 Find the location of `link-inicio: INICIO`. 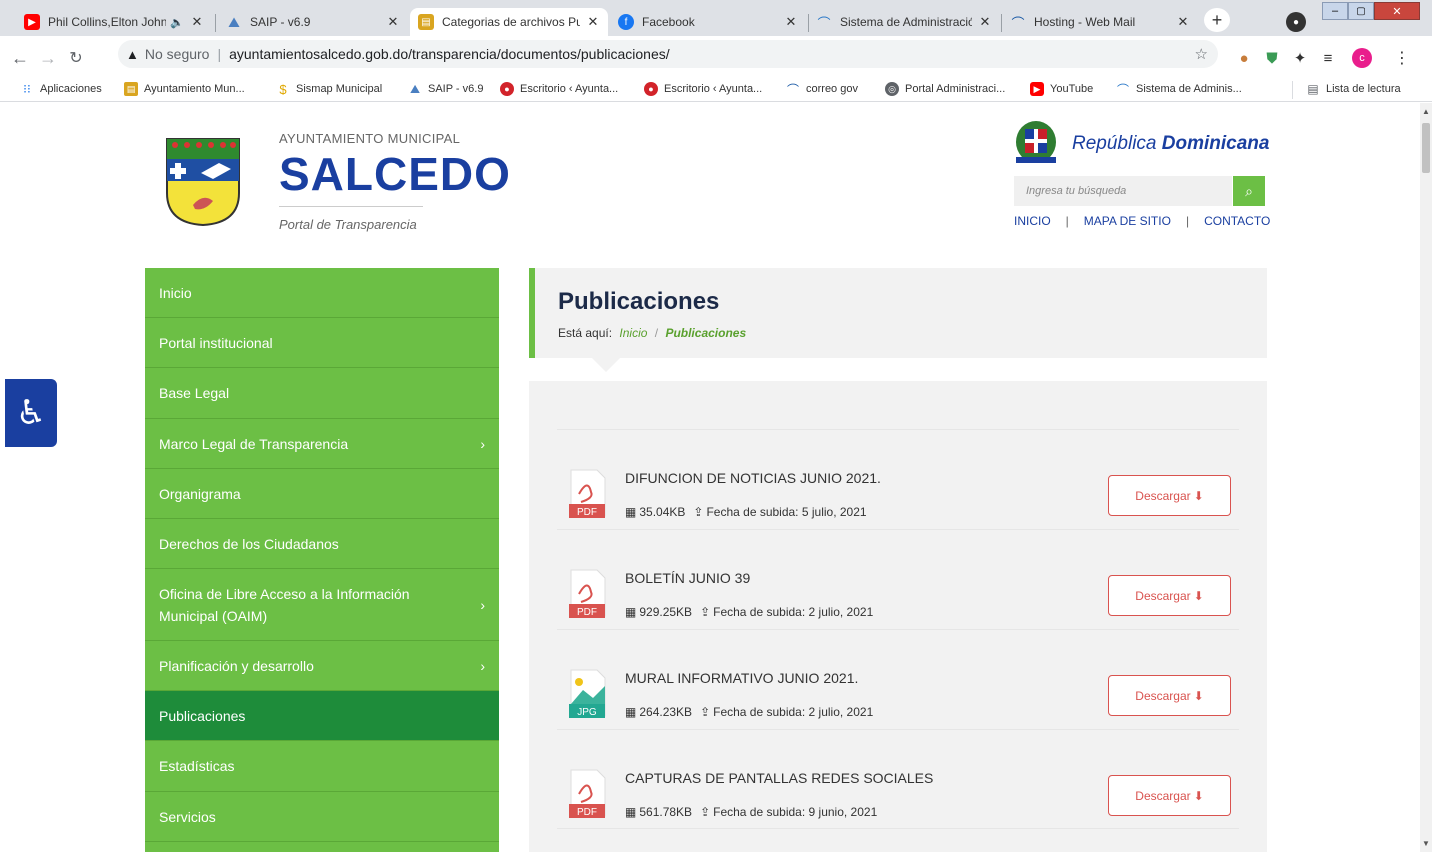

link-inicio: INICIO is located at coordinates (1032, 221).